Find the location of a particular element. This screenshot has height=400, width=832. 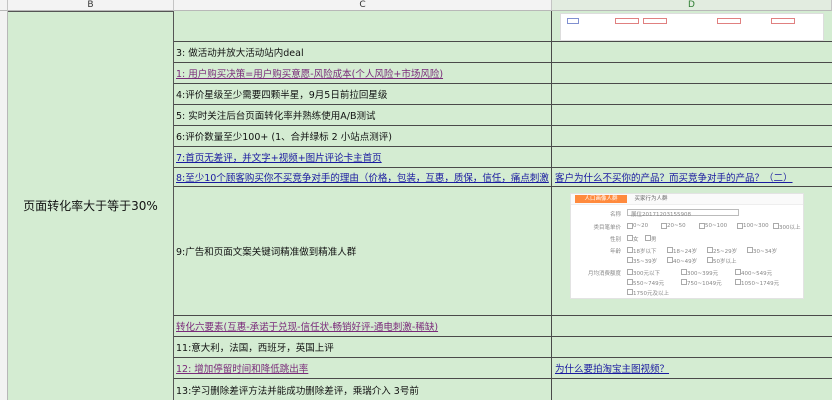

shot-option: 35~39岁 is located at coordinates (645, 262).